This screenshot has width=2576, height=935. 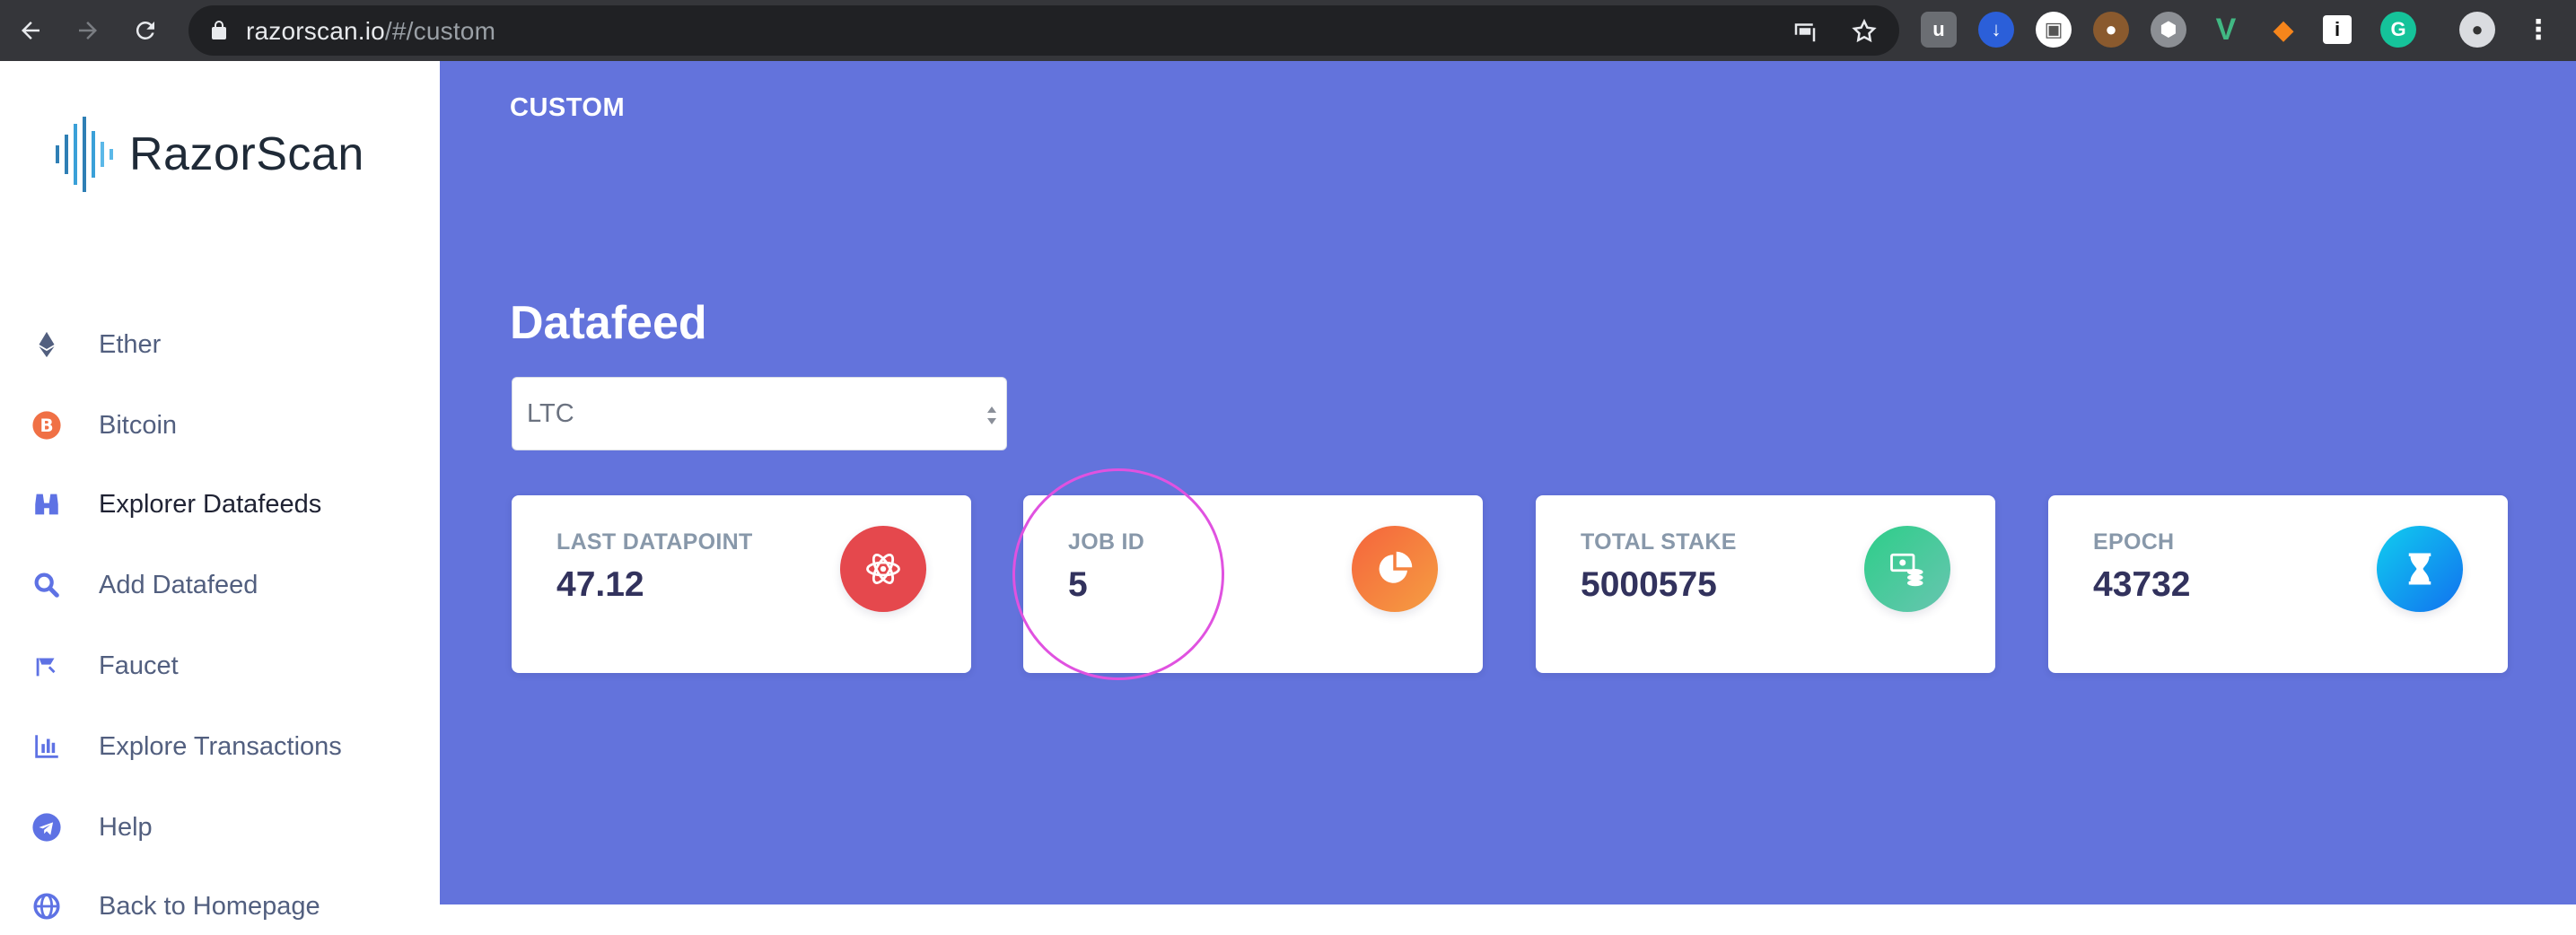 I want to click on highlight-circle, so click(x=1118, y=574).